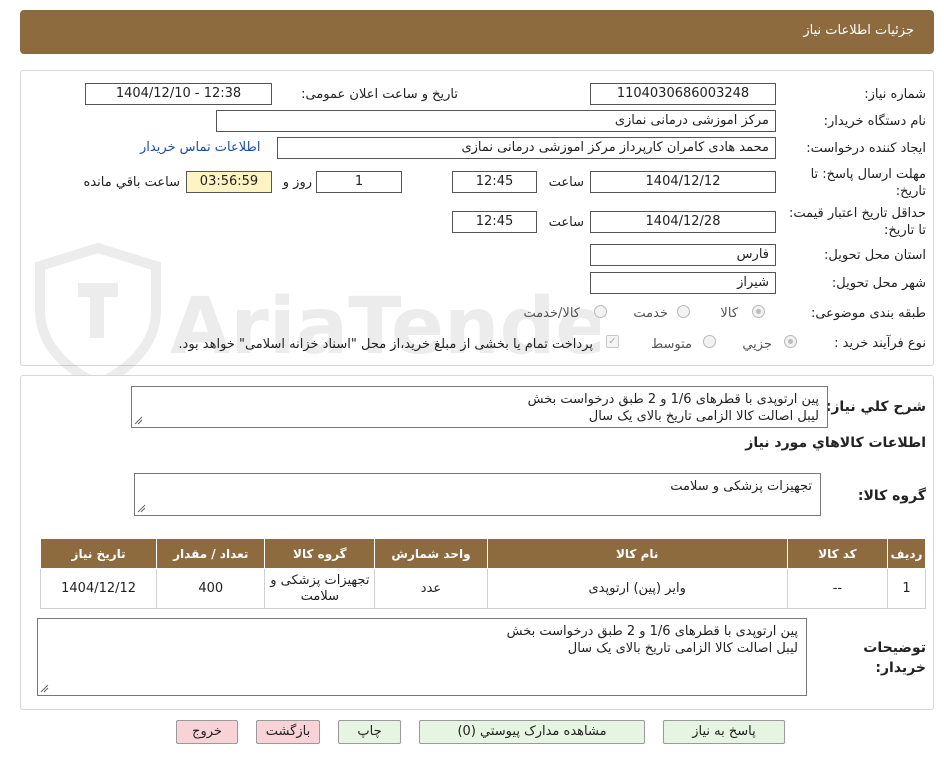  I want to click on validity-date-field: 1404/12/28, so click(683, 222).